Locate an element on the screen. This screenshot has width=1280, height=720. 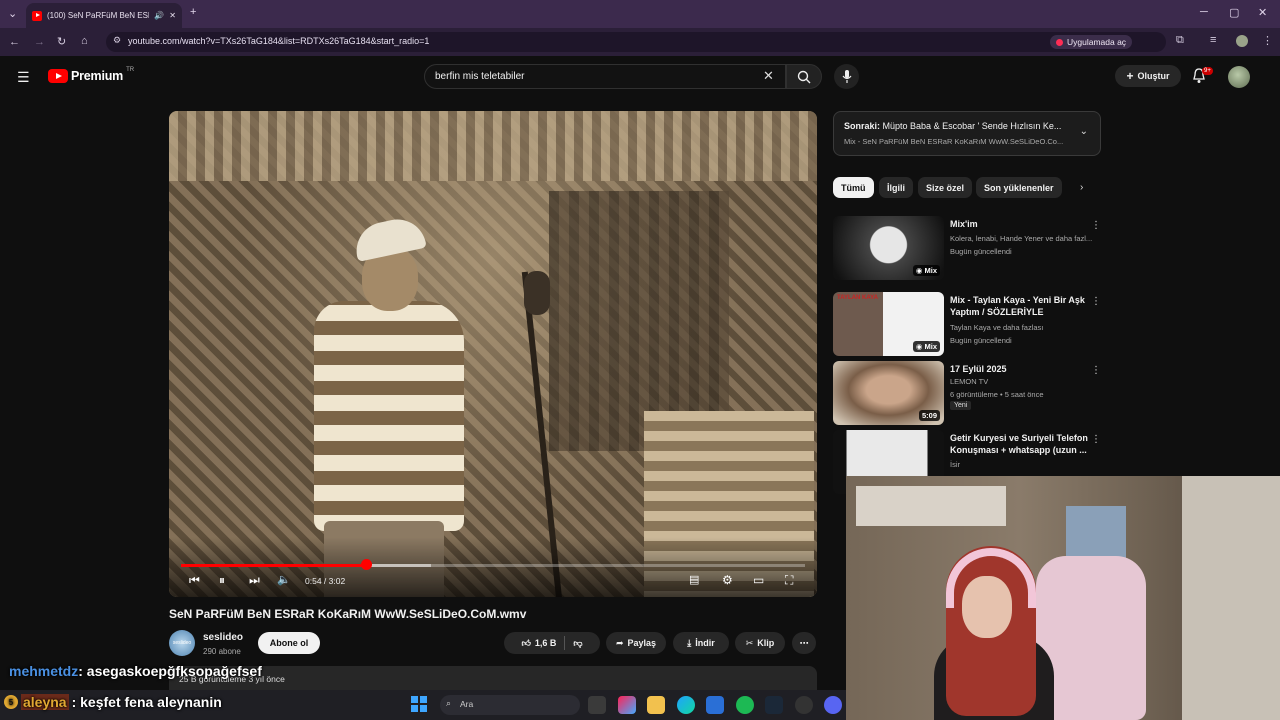
app-icon is located at coordinates (804, 705).